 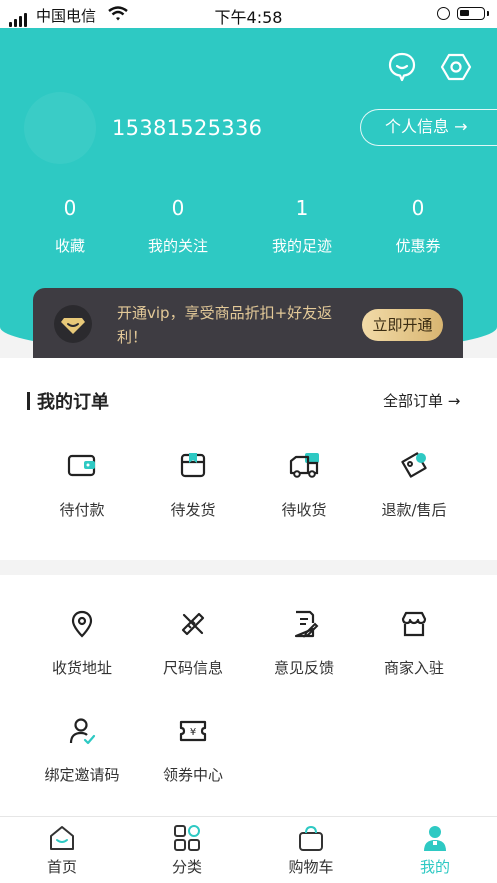 I want to click on tab-cart: 购物车, so click(x=311, y=866).